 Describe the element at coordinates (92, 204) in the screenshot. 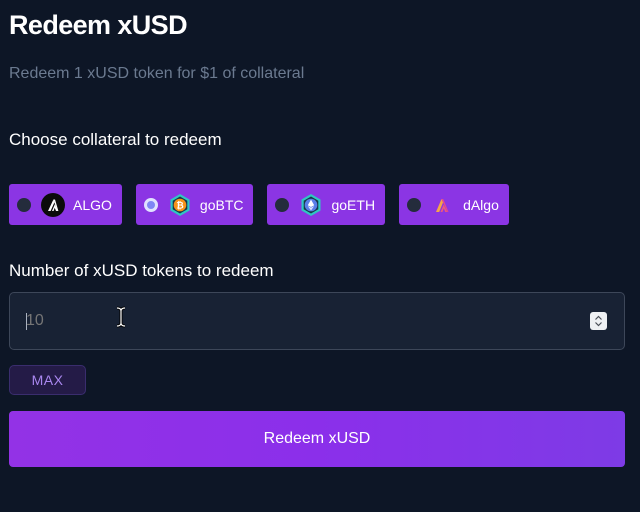

I see `collateral-option-label: ALGO` at that location.